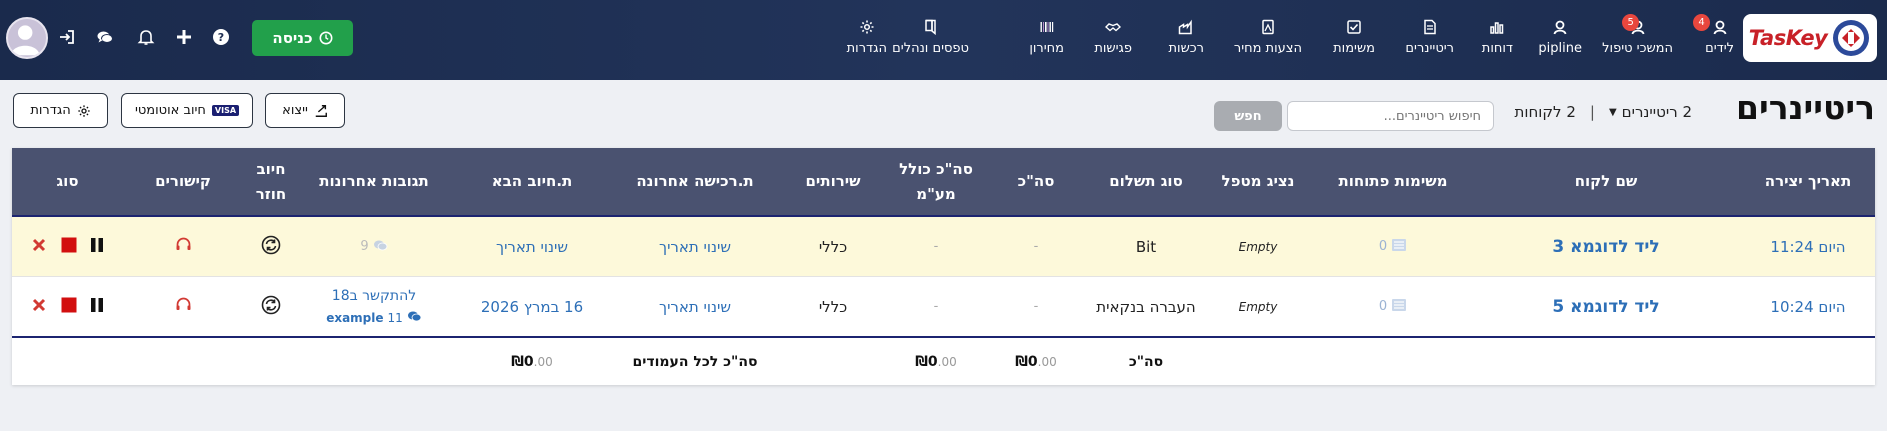 The height and width of the screenshot is (431, 1887). What do you see at coordinates (1606, 306) in the screenshot?
I see `client-name-link: ליד לדוגמא 5` at bounding box center [1606, 306].